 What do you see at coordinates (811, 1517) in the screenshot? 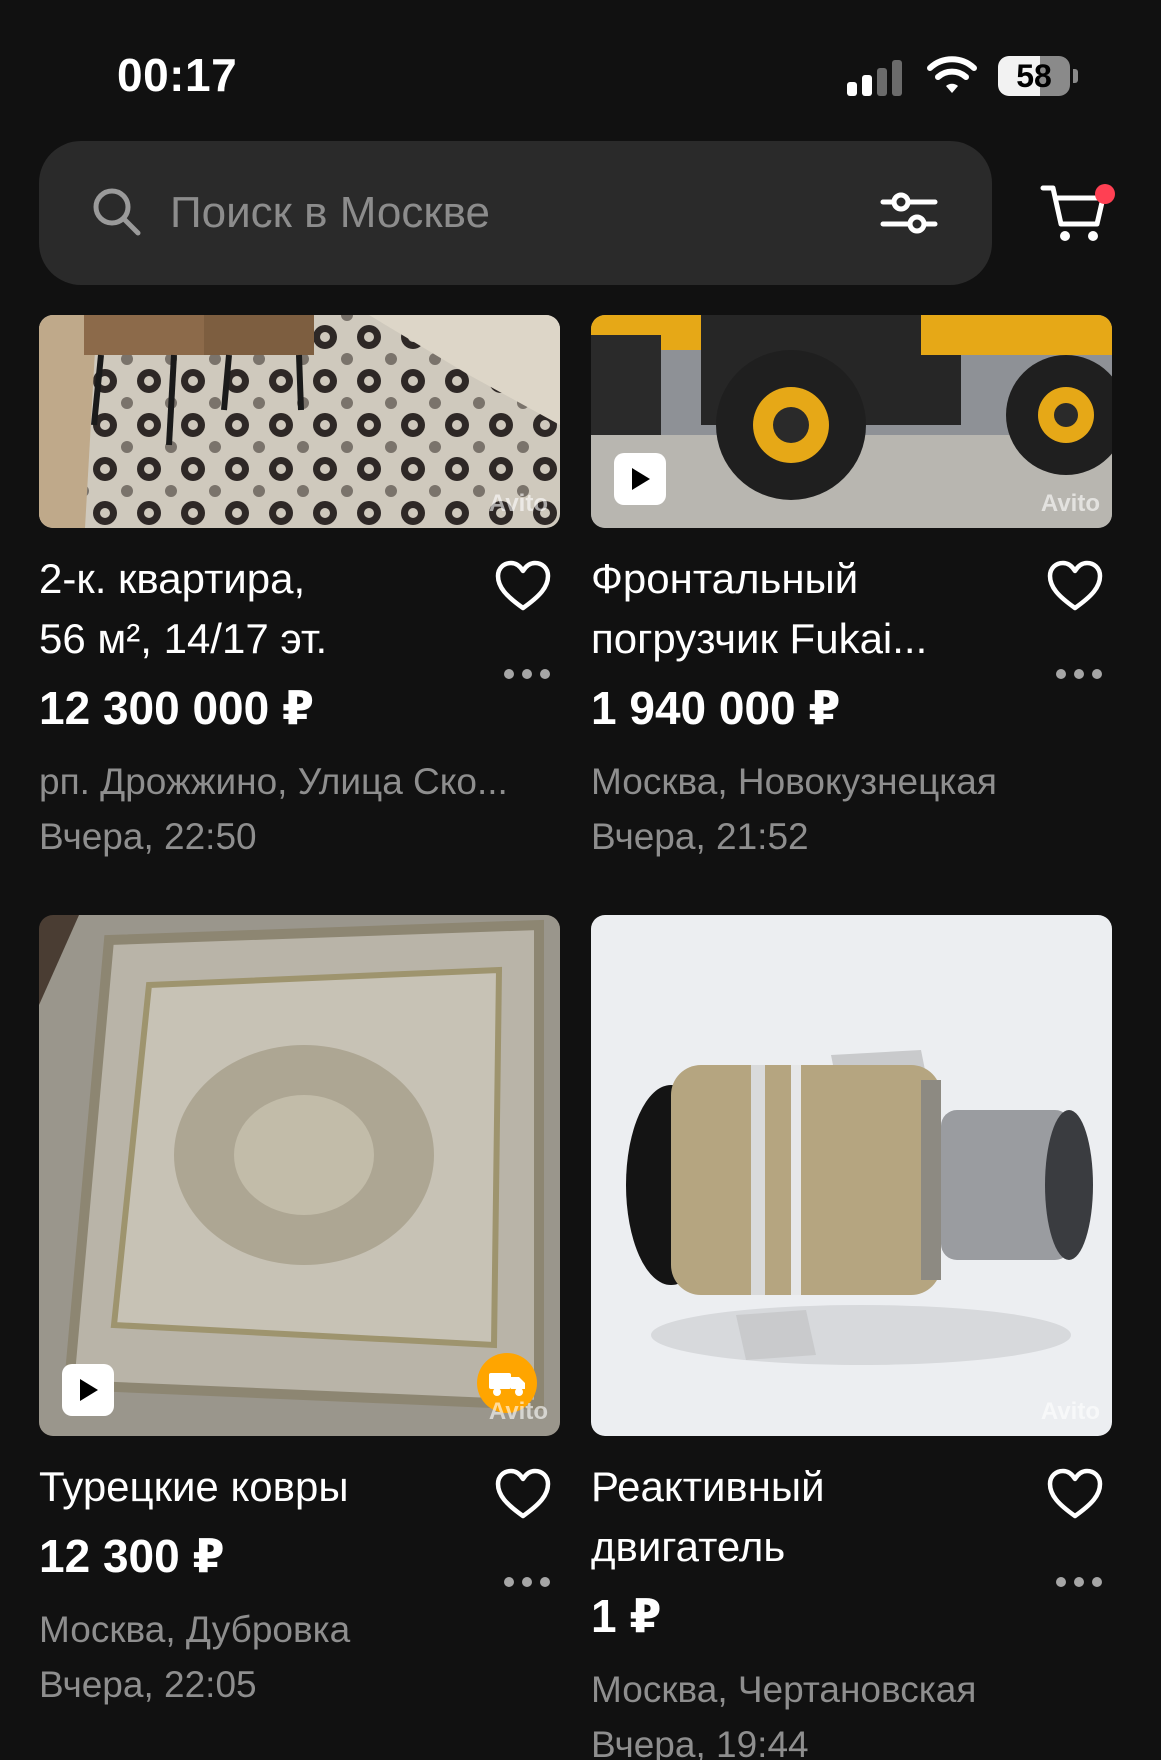
I see `listing-title: Реактивный двигатель` at bounding box center [811, 1517].